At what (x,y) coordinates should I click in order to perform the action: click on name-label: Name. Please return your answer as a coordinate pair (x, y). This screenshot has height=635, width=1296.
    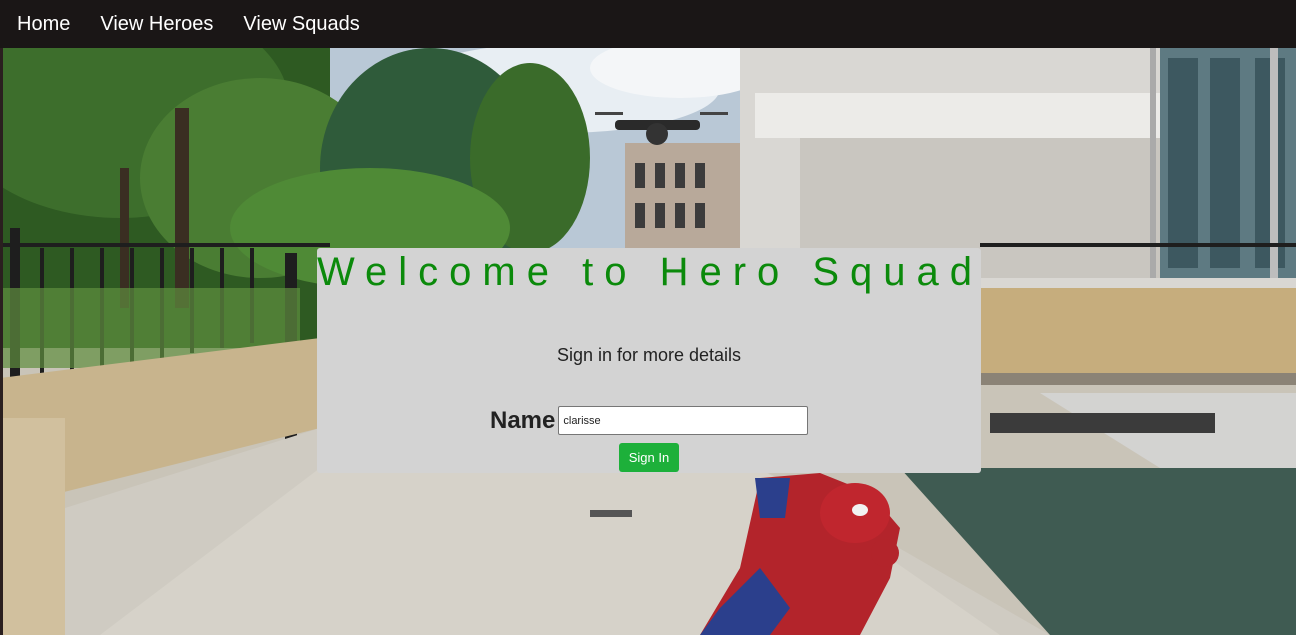
    Looking at the image, I should click on (523, 420).